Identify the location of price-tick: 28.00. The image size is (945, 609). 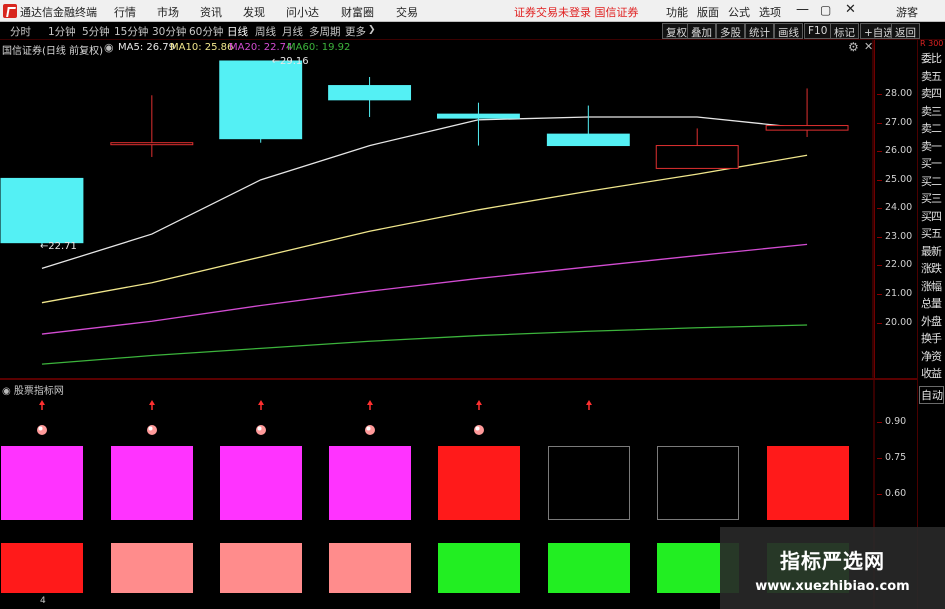
(894, 93).